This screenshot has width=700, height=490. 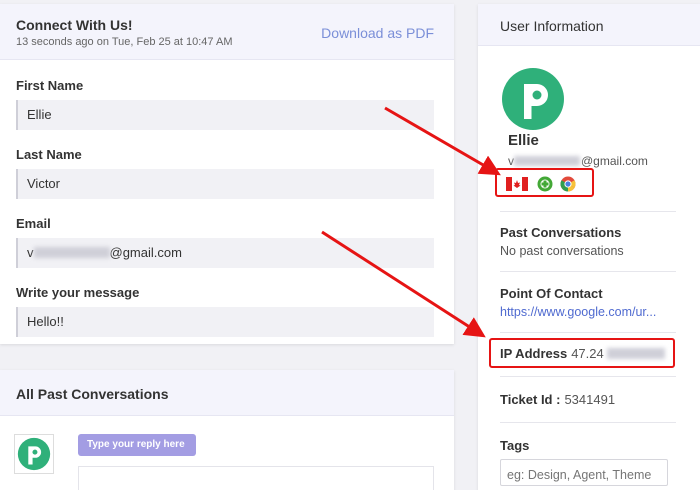 I want to click on reply-textarea, so click(x=256, y=478).